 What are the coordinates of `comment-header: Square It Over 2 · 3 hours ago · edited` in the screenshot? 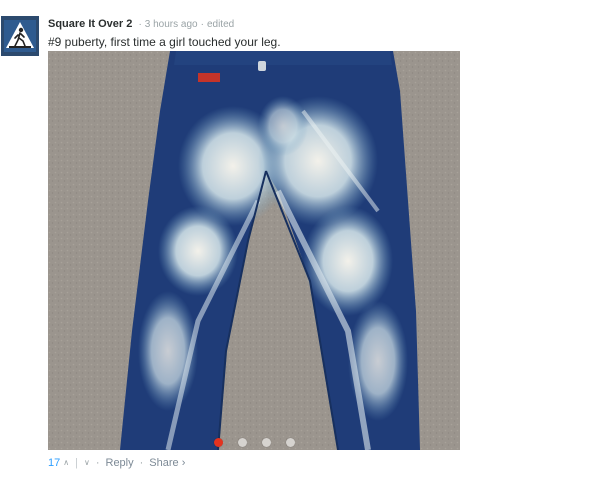 It's located at (141, 24).